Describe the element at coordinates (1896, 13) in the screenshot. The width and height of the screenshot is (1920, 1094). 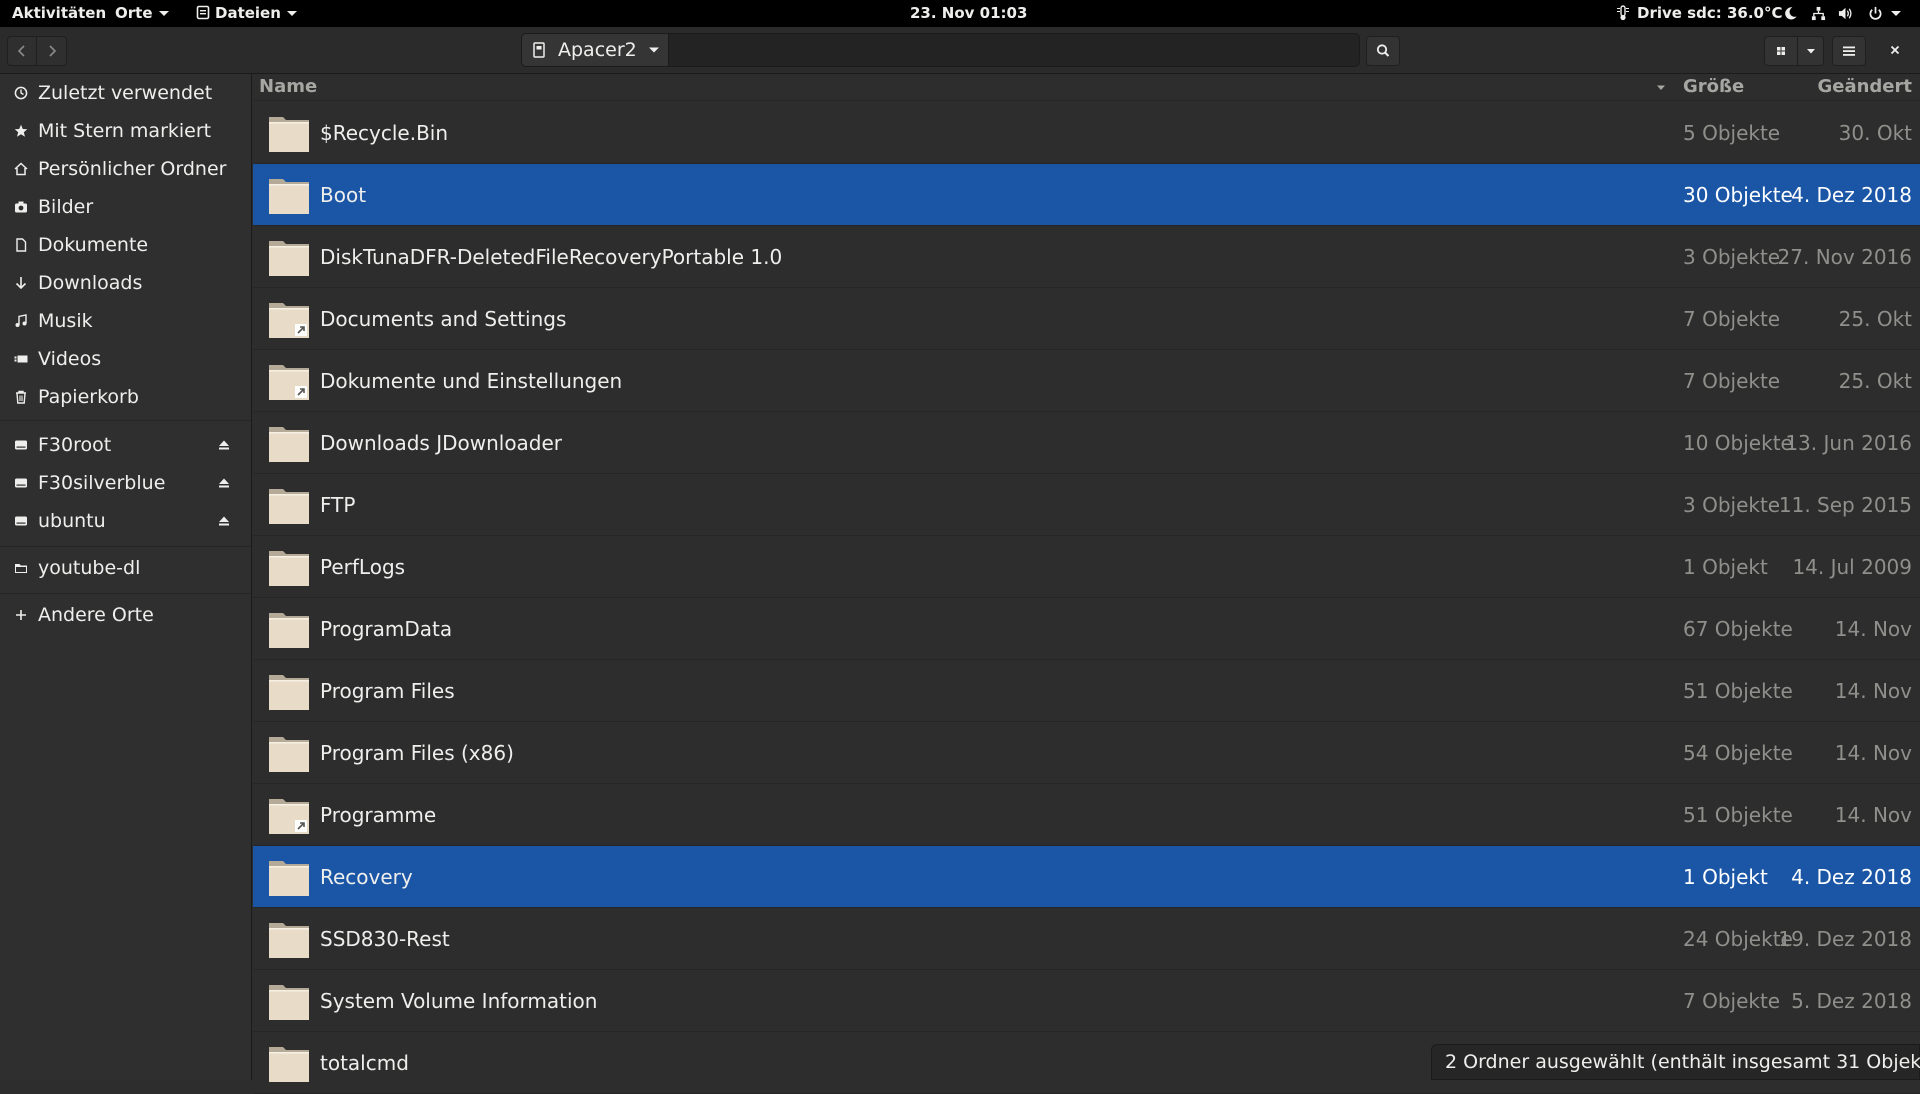
I see `system-menu-chevron-icon` at that location.